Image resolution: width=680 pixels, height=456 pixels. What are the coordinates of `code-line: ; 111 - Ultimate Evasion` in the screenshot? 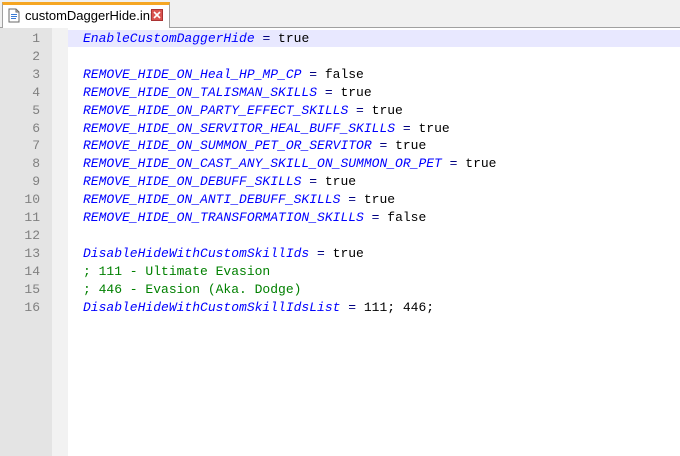 It's located at (176, 271).